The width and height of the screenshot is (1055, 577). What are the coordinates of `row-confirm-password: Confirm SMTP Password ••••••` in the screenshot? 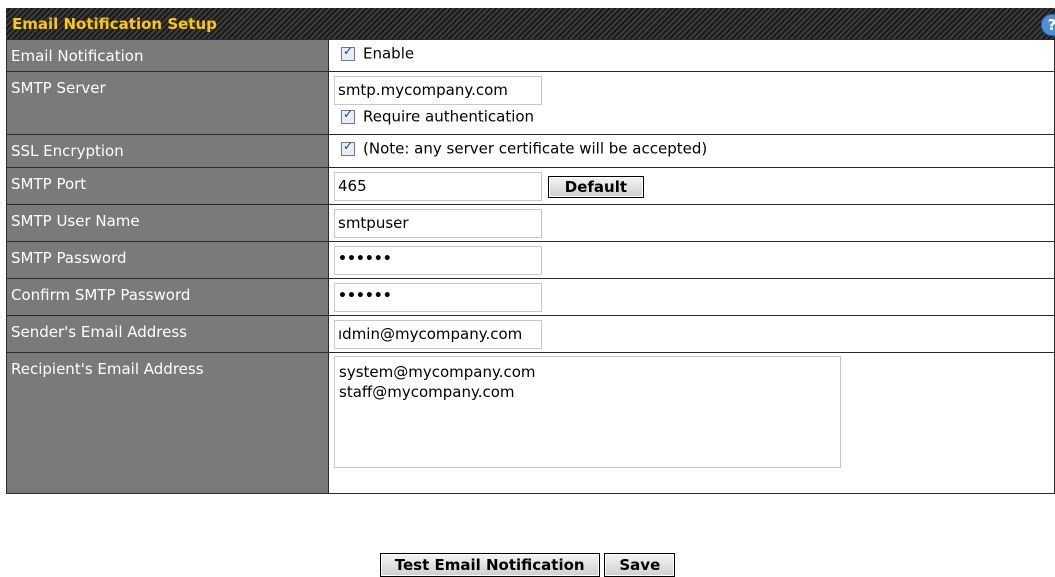 It's located at (530, 297).